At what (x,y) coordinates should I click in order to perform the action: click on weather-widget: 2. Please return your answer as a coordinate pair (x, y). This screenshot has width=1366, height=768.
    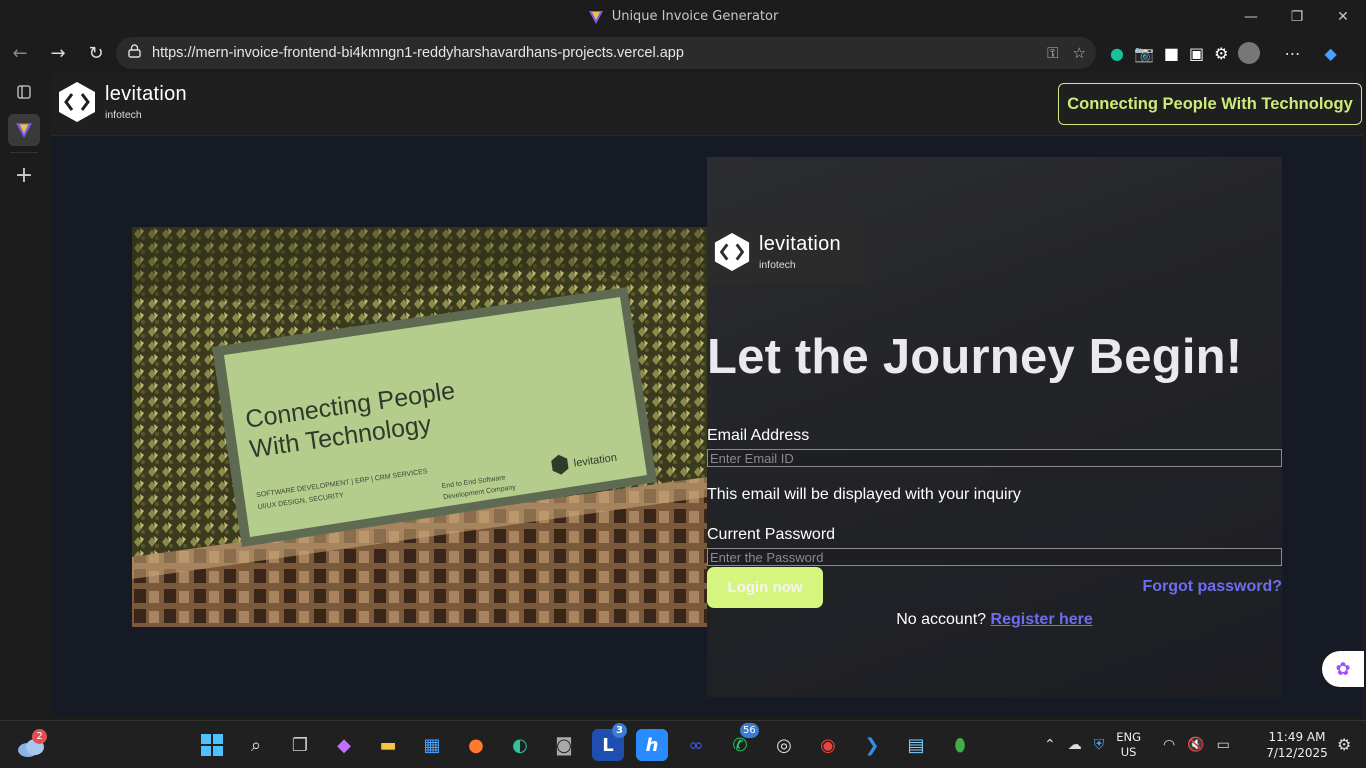
    Looking at the image, I should click on (32, 744).